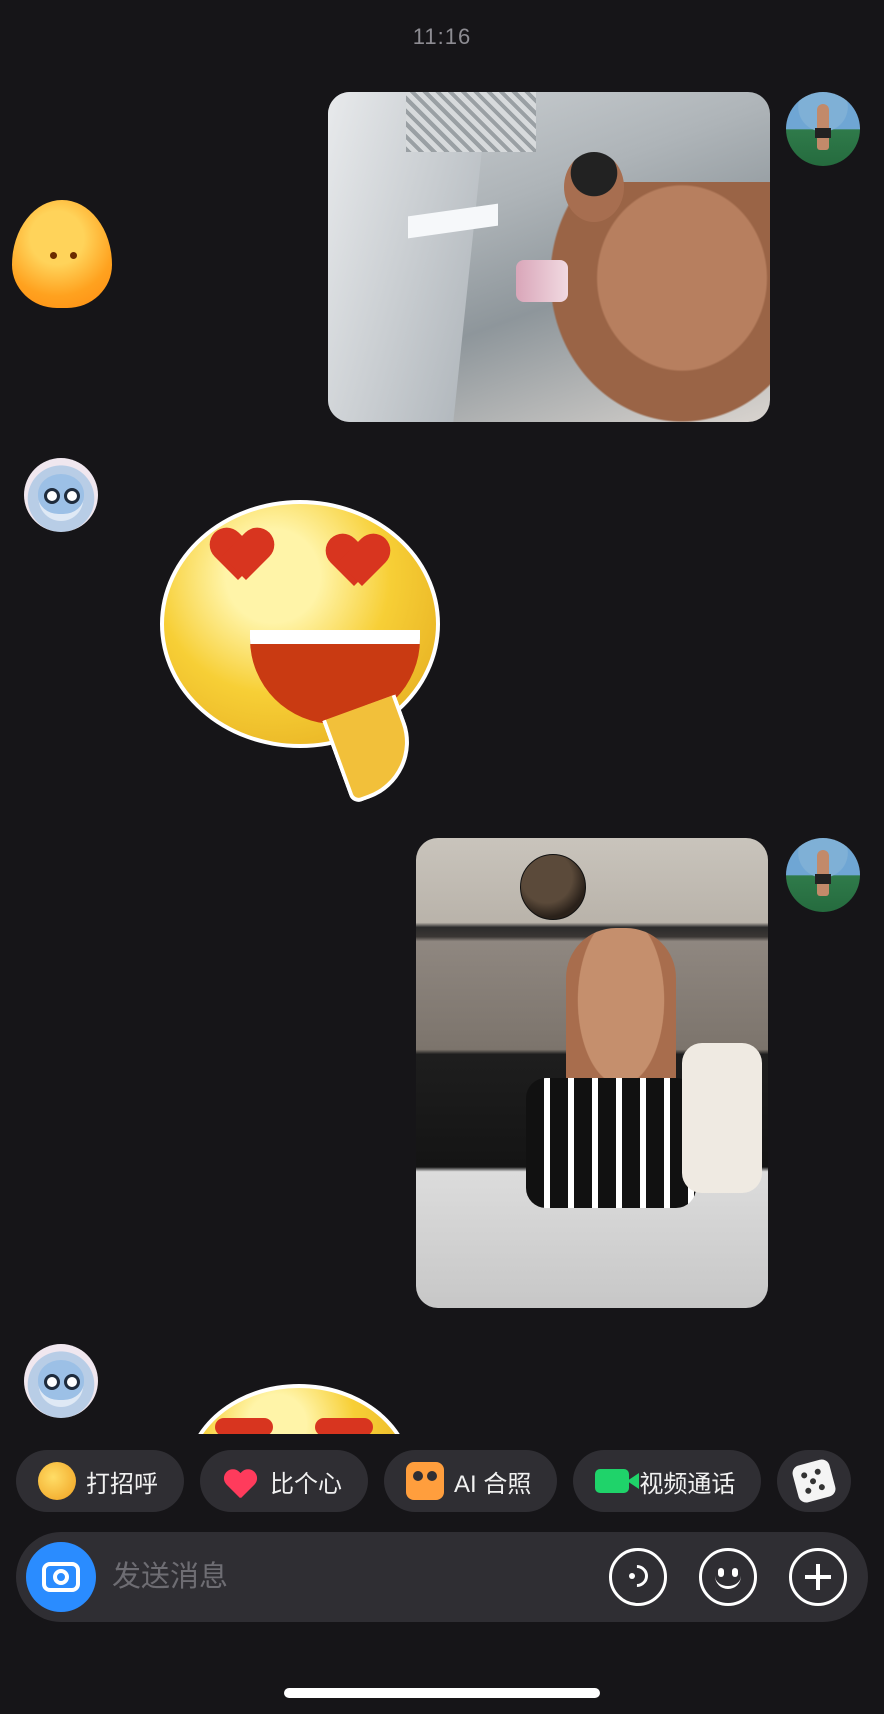  What do you see at coordinates (553, 887) in the screenshot?
I see `photo-basketball` at bounding box center [553, 887].